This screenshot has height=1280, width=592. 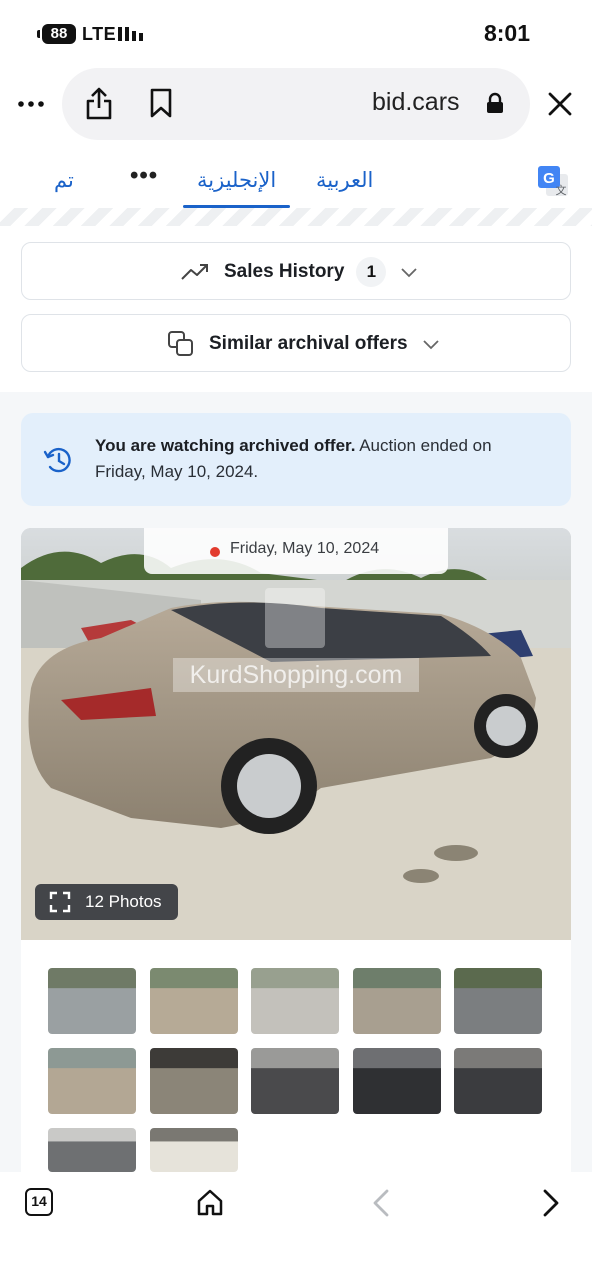 I want to click on photos-count-label: 12 Photos, so click(x=123, y=901).